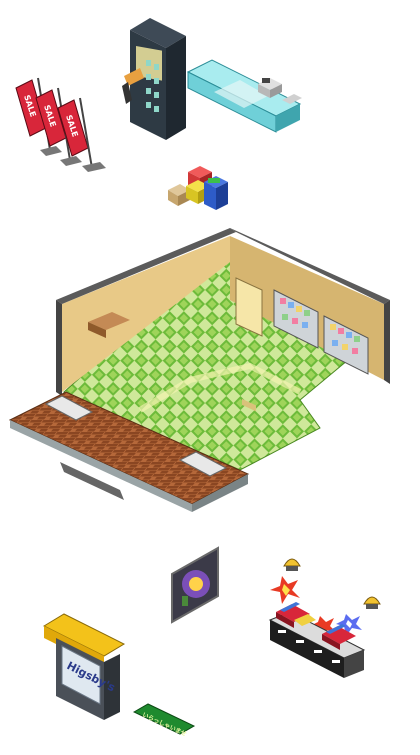  What do you see at coordinates (164, 720) in the screenshot?
I see `welcome-mat-icon: いらっしゃいませ` at bounding box center [164, 720].